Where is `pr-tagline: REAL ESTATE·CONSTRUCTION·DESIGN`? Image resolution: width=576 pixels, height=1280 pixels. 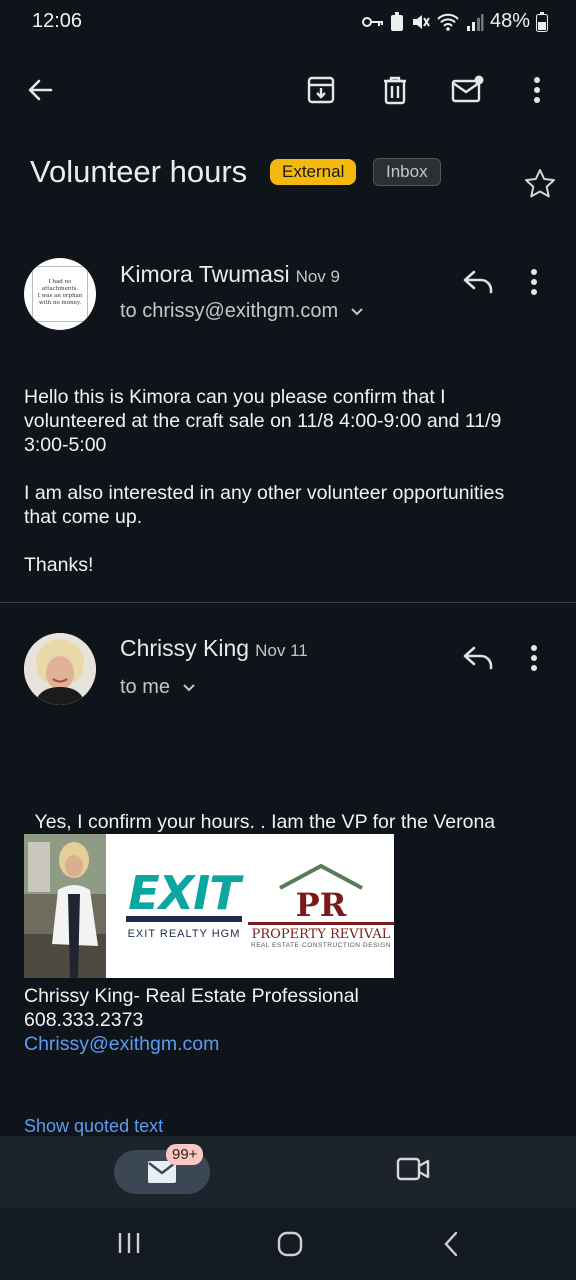
pr-tagline: REAL ESTATE·CONSTRUCTION·DESIGN is located at coordinates (321, 945).